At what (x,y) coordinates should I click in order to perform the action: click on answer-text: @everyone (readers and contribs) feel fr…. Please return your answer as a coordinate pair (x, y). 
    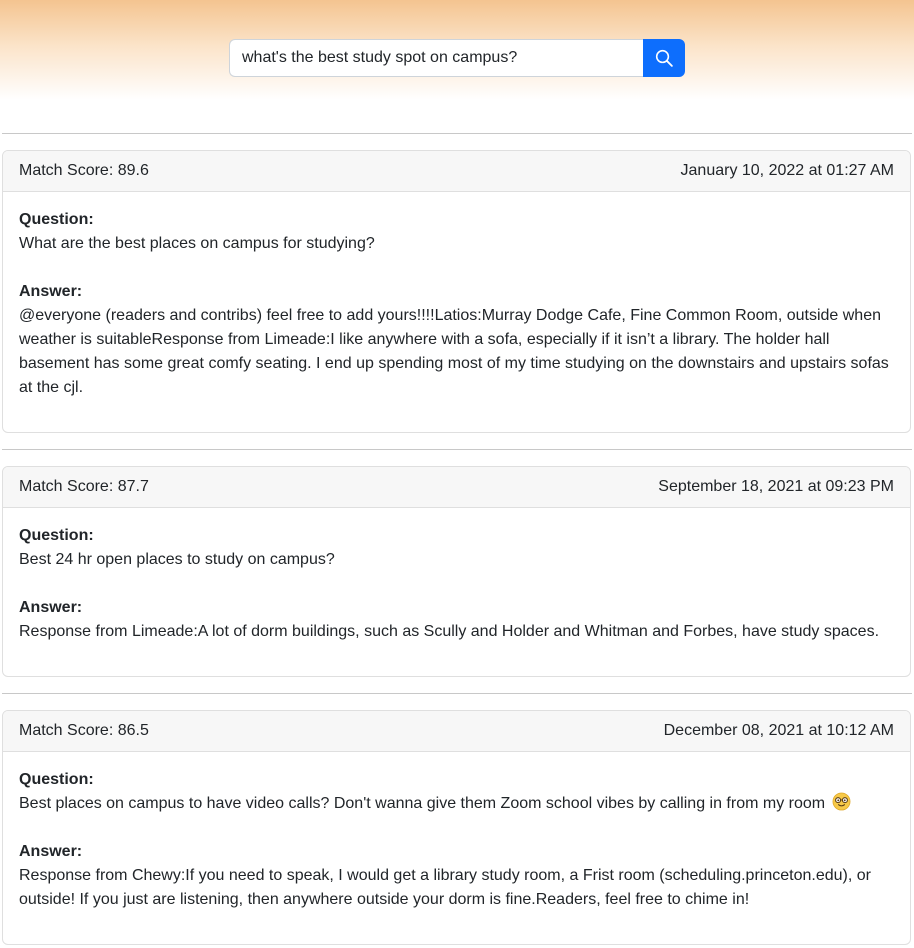
    Looking at the image, I should click on (454, 351).